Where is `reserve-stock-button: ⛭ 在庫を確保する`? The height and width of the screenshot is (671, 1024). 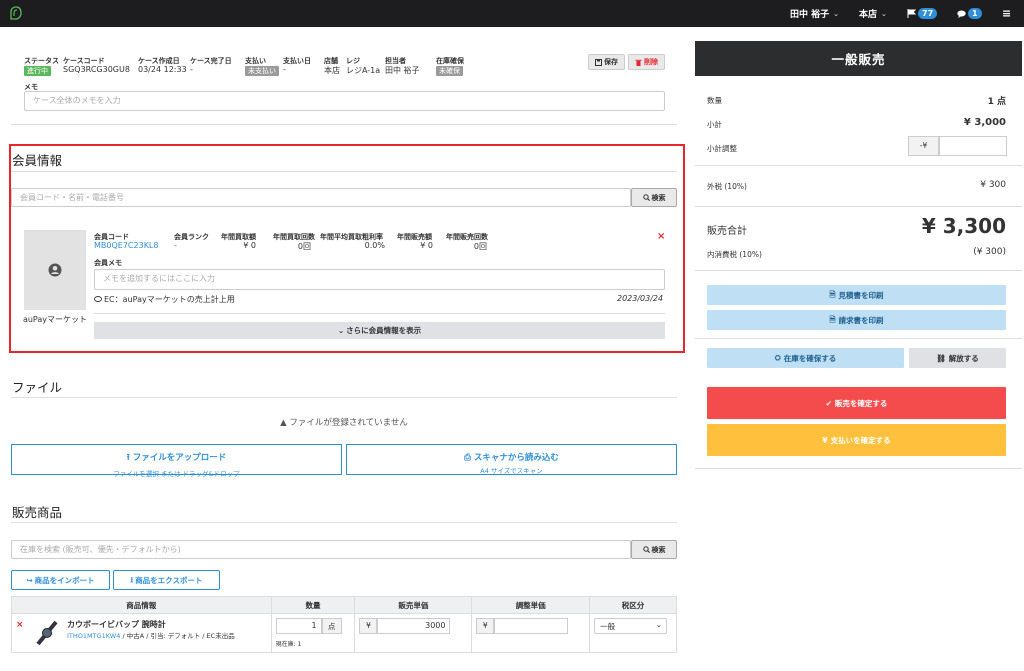
reserve-stock-button: ⛭ 在庫を確保する is located at coordinates (805, 358).